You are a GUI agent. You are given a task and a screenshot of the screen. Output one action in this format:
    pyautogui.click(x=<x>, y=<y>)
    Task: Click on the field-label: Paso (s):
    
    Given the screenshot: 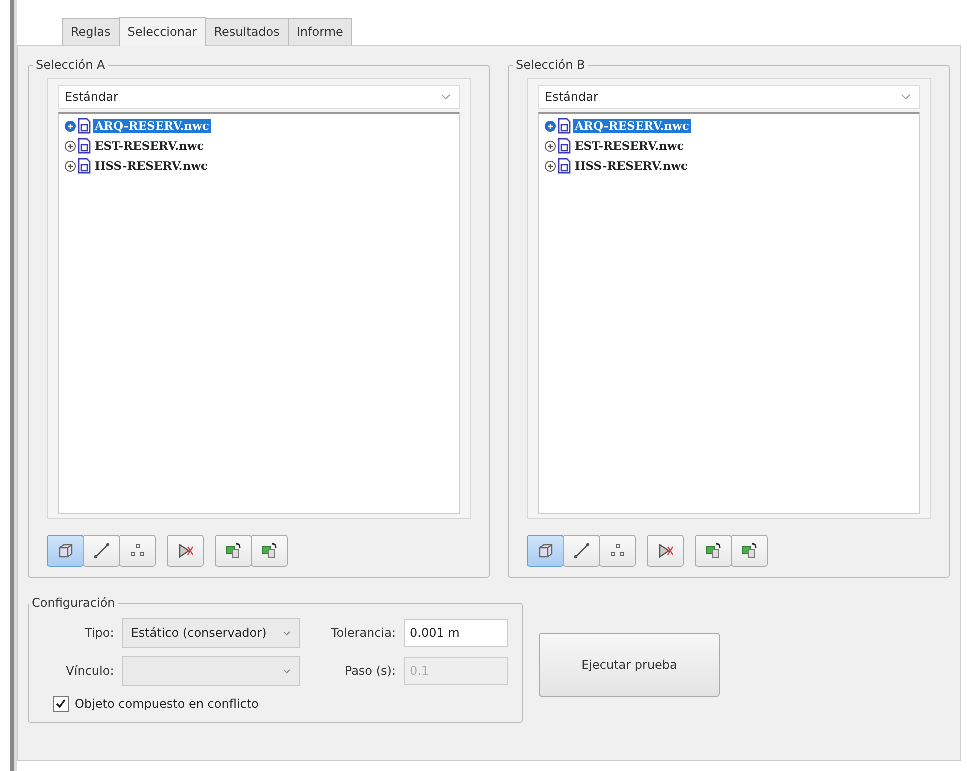 What is the action you would take?
    pyautogui.click(x=370, y=671)
    